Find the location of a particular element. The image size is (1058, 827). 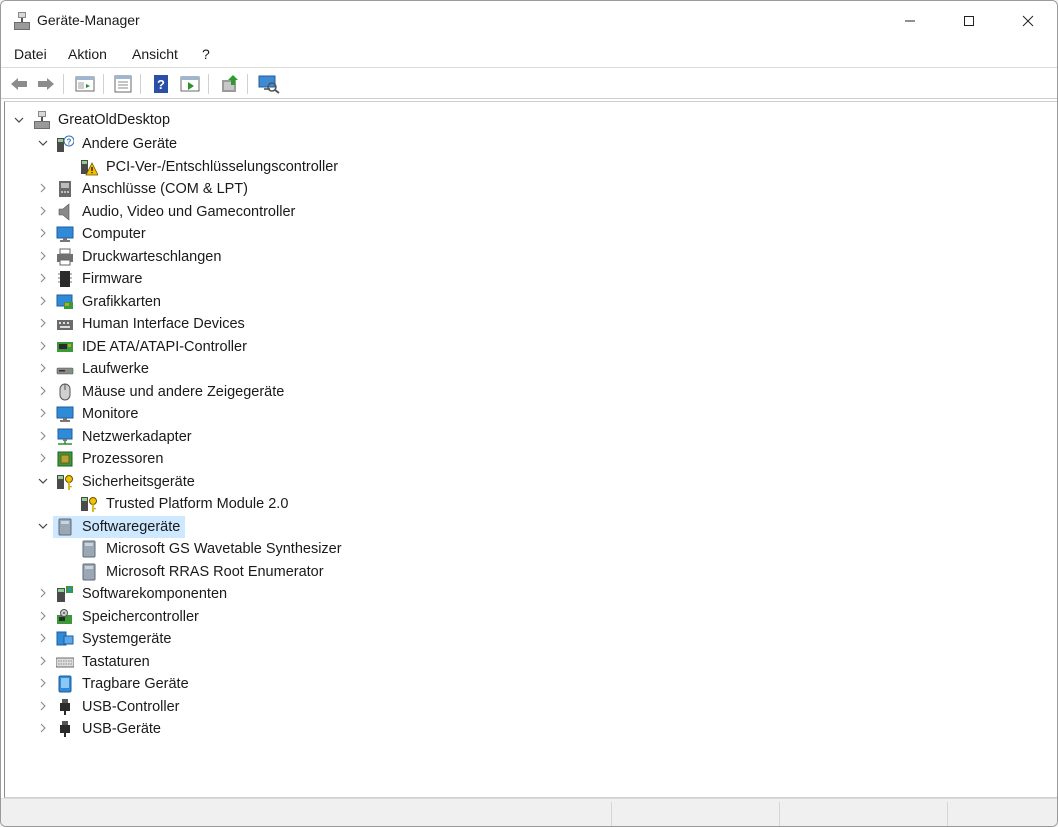

properties-icon is located at coordinates (123, 84).